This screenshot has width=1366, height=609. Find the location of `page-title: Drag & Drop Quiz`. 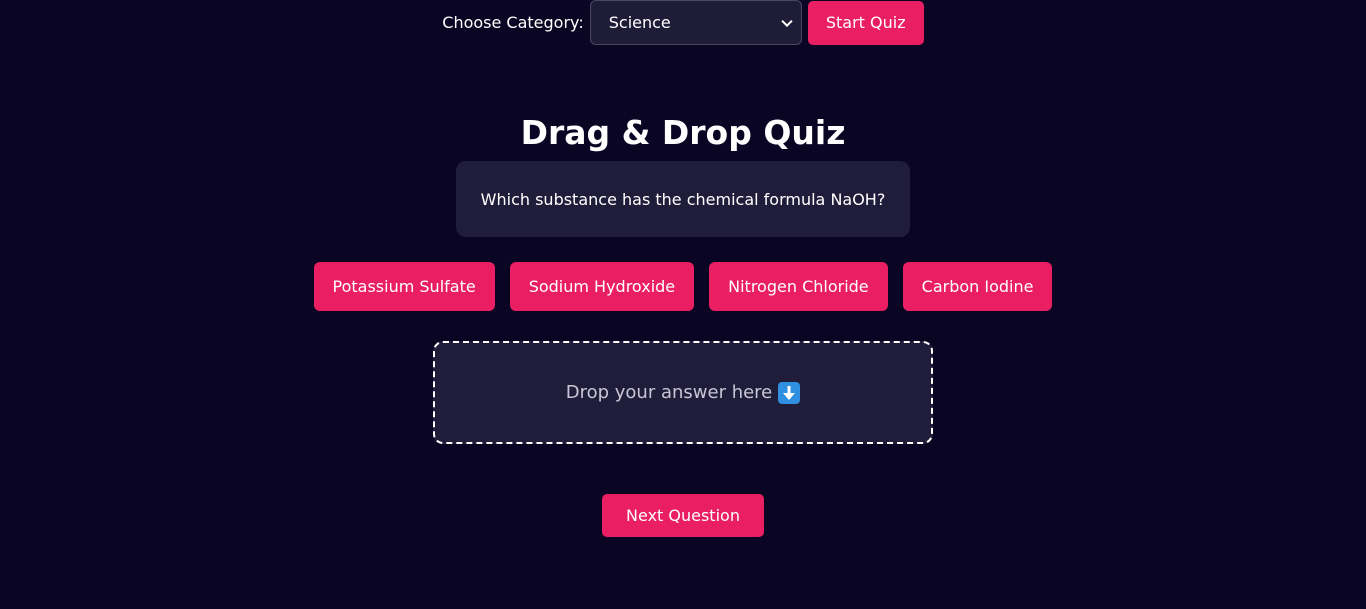

page-title: Drag & Drop Quiz is located at coordinates (683, 132).